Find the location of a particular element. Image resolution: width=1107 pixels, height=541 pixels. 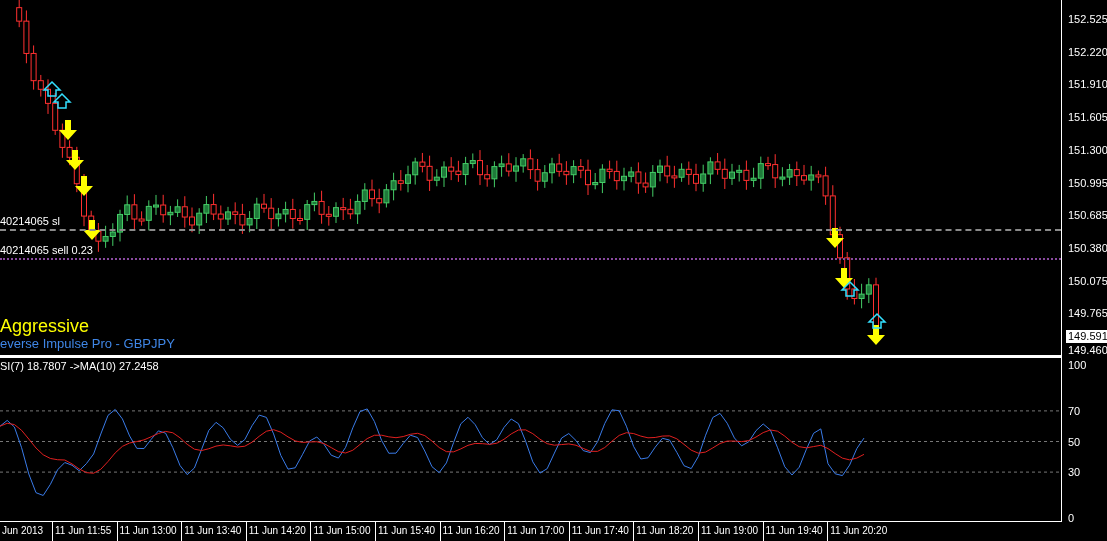

price-tick: 151.605 is located at coordinates (1087, 118).